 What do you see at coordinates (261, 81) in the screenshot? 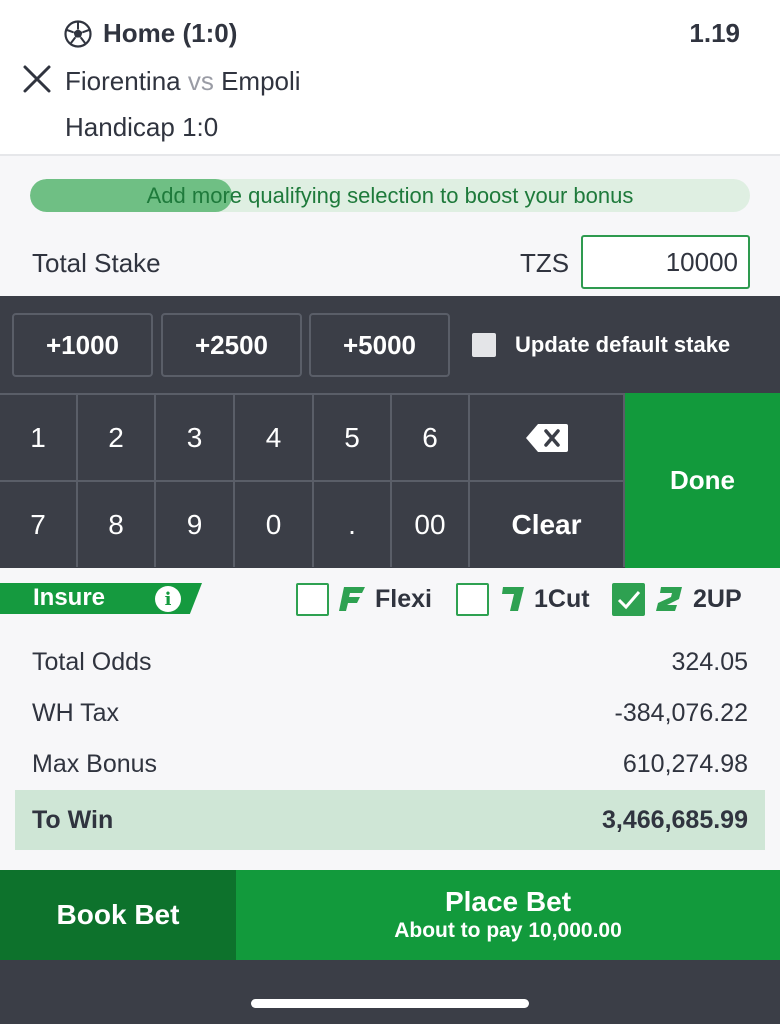
I see `away-team: Empoli` at bounding box center [261, 81].